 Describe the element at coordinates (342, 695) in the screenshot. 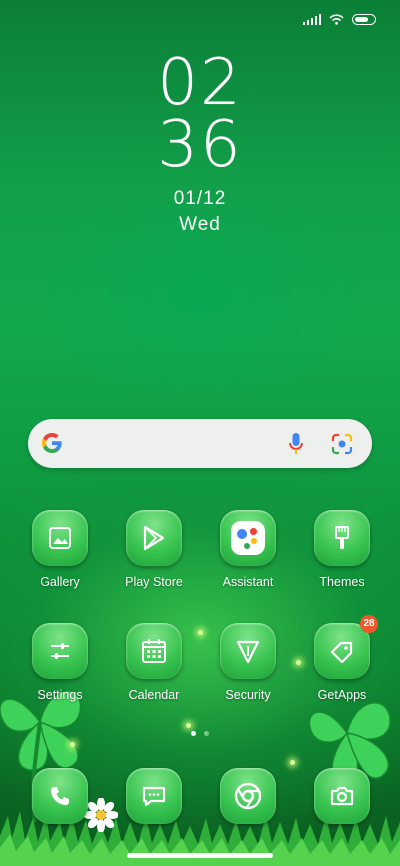

I see `app-label: GetApps` at that location.